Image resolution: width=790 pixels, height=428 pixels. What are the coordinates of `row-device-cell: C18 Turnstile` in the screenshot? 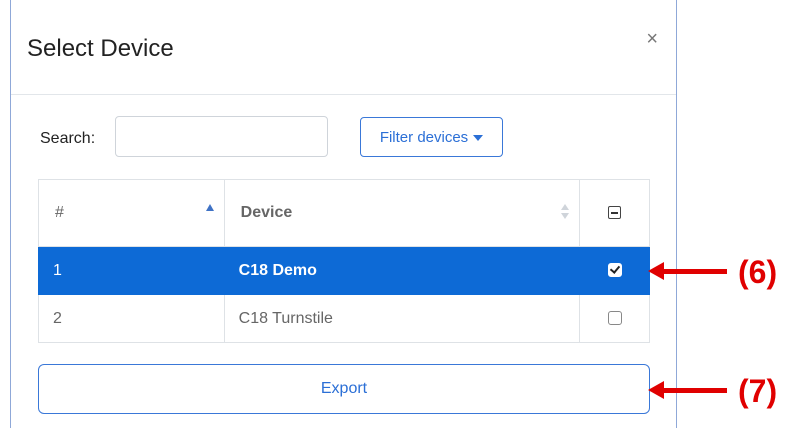 It's located at (402, 318).